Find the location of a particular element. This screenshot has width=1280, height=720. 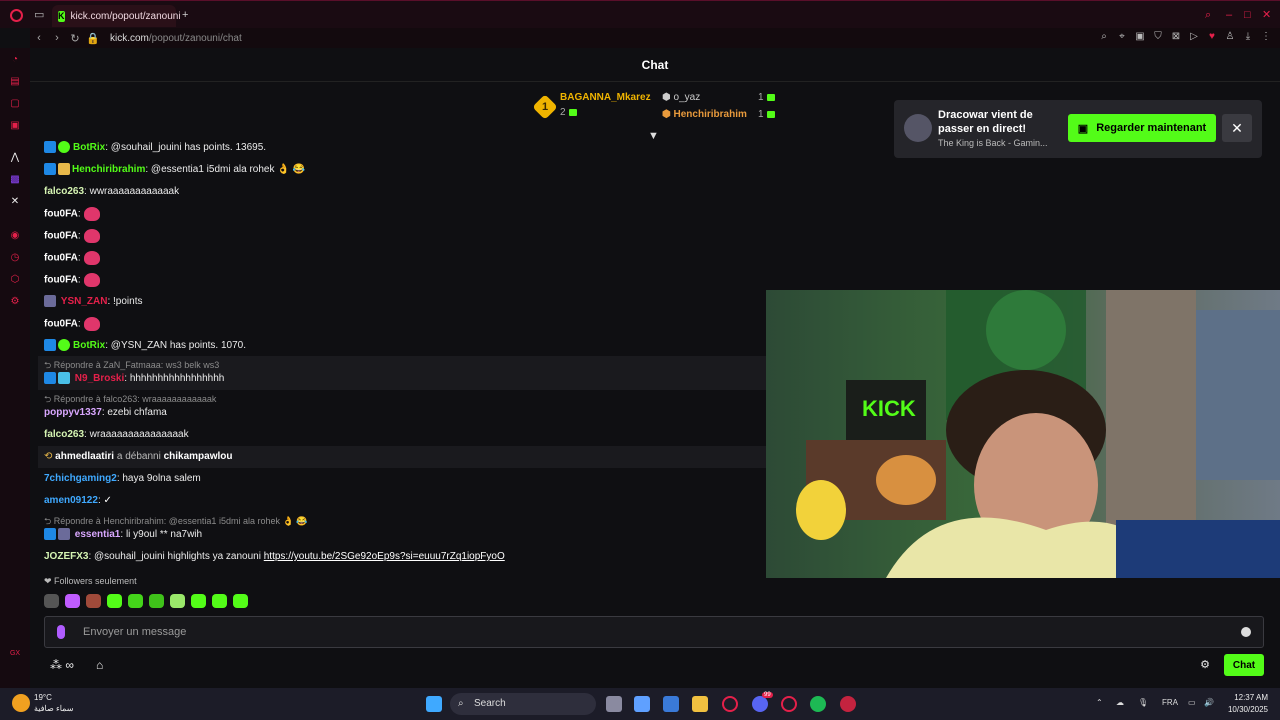

settings-icon: ⚙ is located at coordinates (15, 302).